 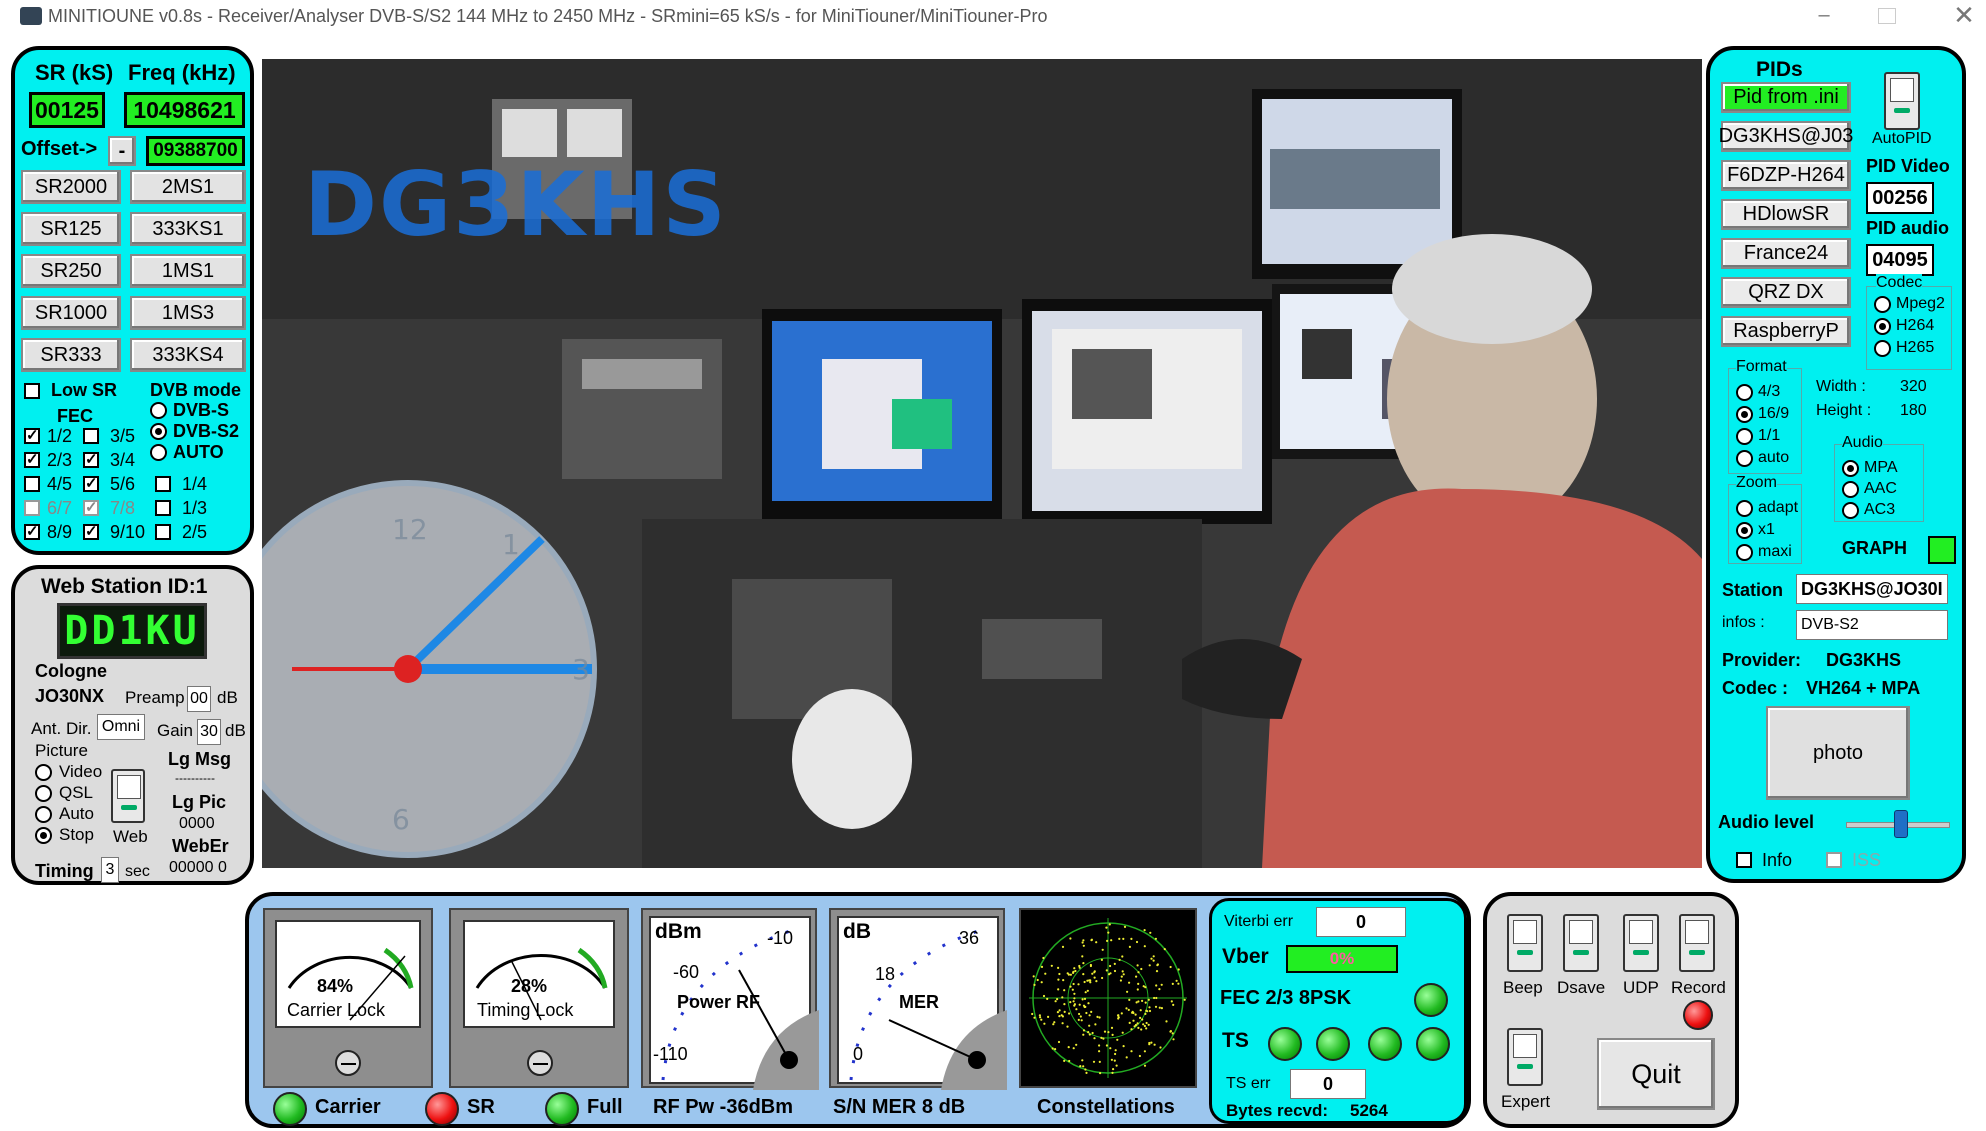 I want to click on audio-aac-radio, so click(x=1850, y=489).